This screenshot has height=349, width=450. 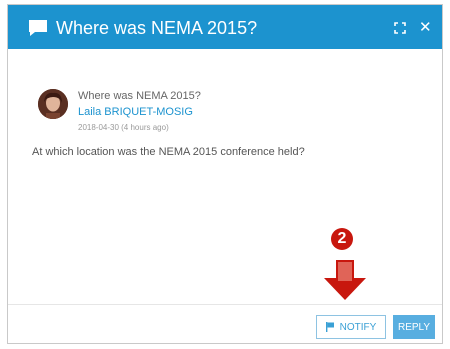 I want to click on expand-icon, so click(x=400, y=28).